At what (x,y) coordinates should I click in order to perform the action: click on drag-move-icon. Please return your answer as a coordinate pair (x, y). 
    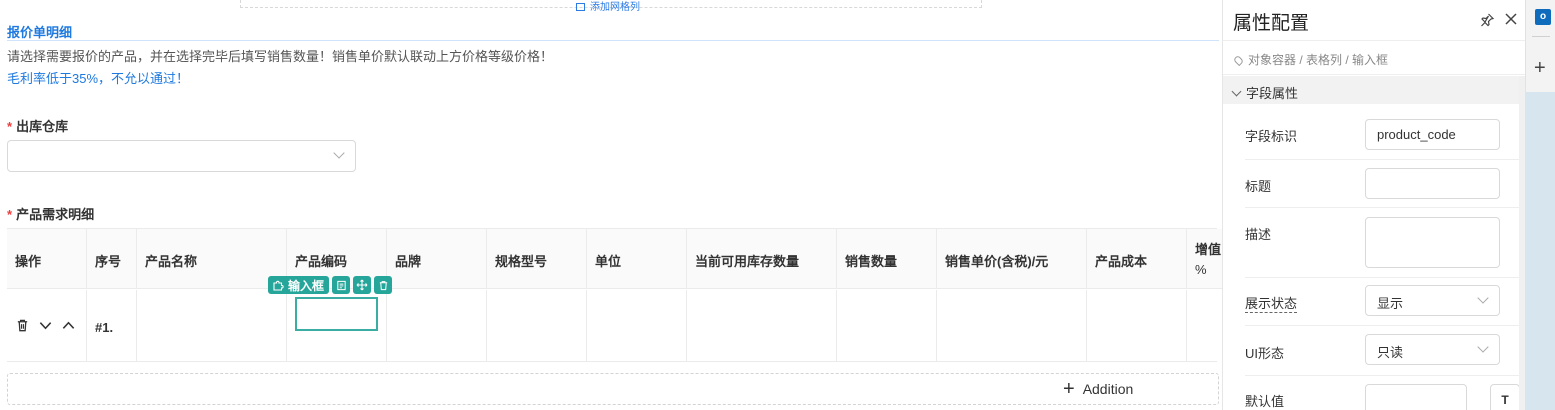
    Looking at the image, I should click on (362, 285).